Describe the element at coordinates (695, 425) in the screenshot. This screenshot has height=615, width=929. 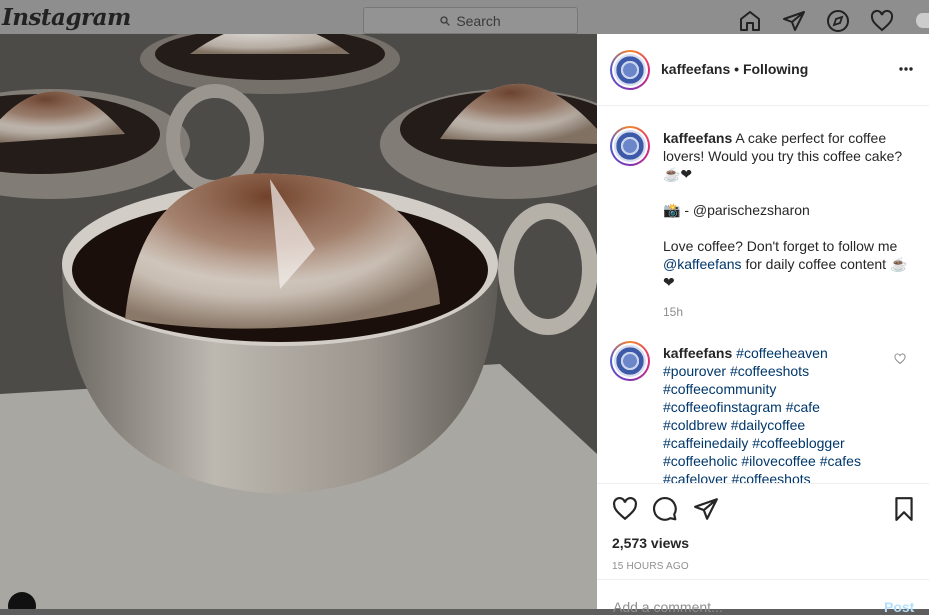
I see `hashtag-link: #coldbrew` at that location.